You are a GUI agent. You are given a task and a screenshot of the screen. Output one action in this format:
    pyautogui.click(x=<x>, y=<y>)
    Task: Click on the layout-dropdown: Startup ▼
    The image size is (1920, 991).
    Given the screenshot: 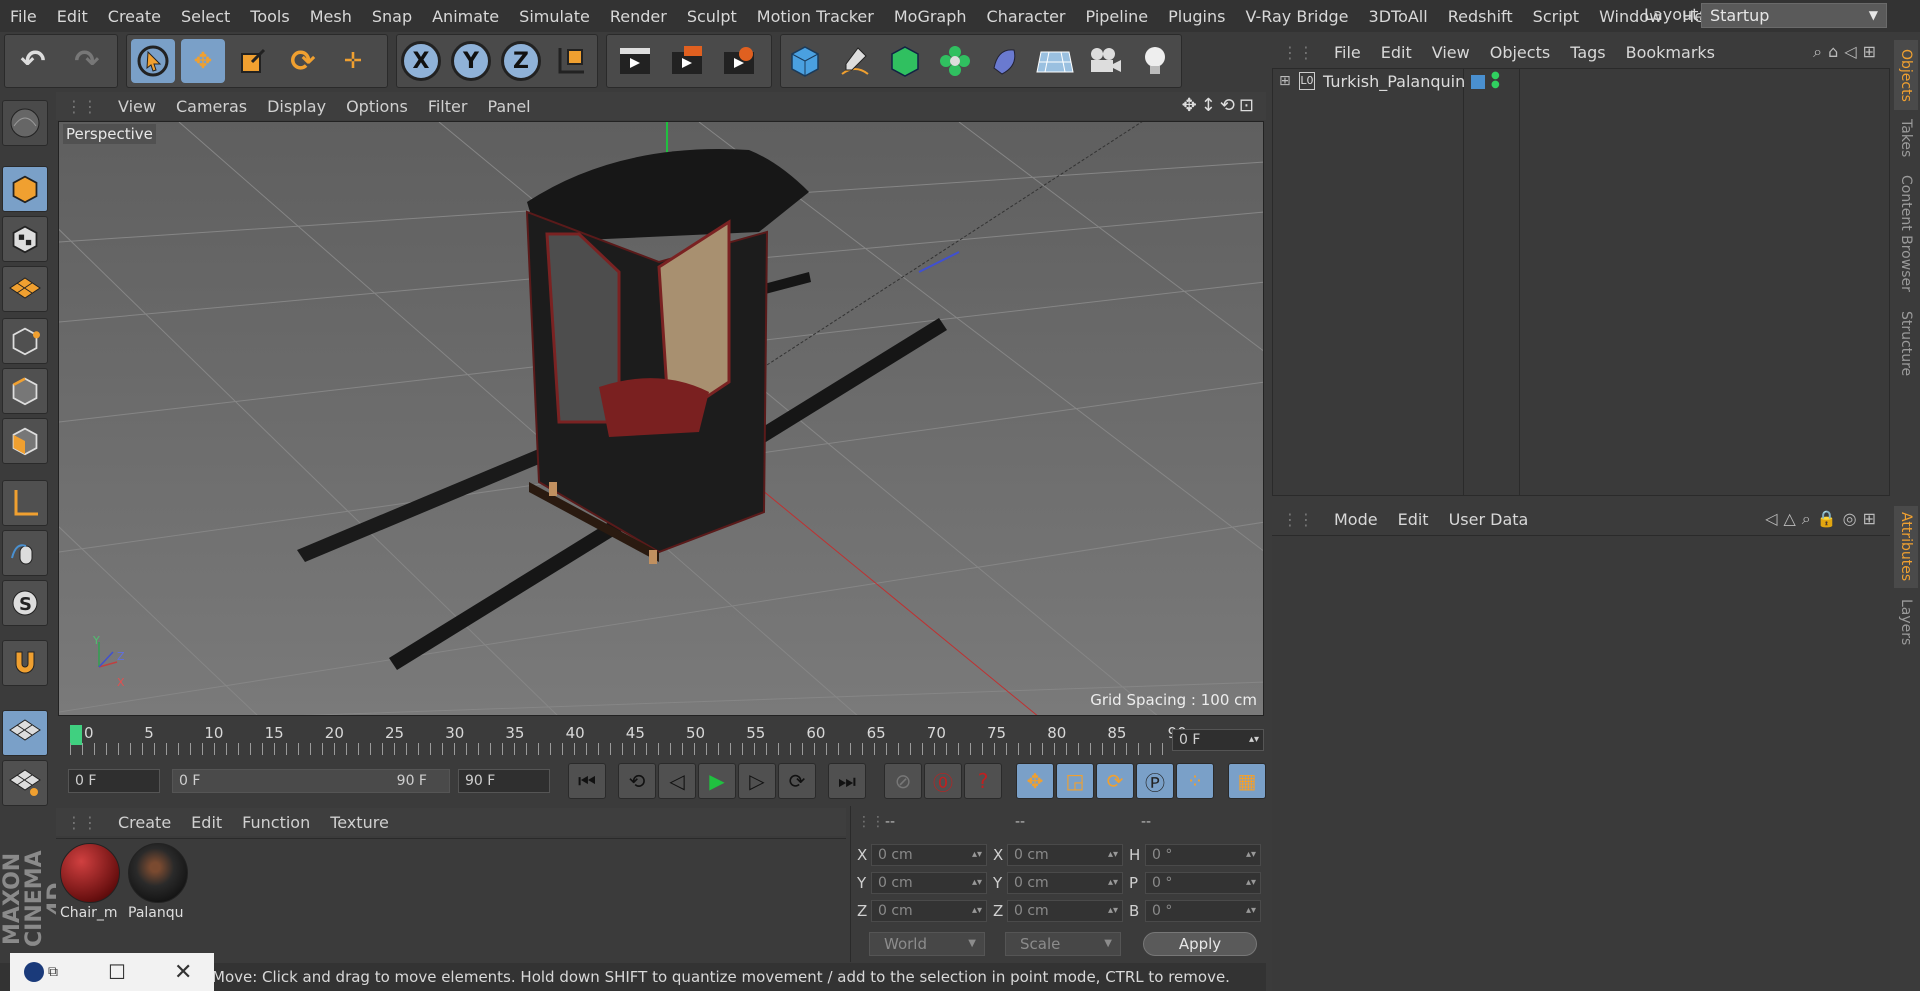 What is the action you would take?
    pyautogui.click(x=1794, y=15)
    